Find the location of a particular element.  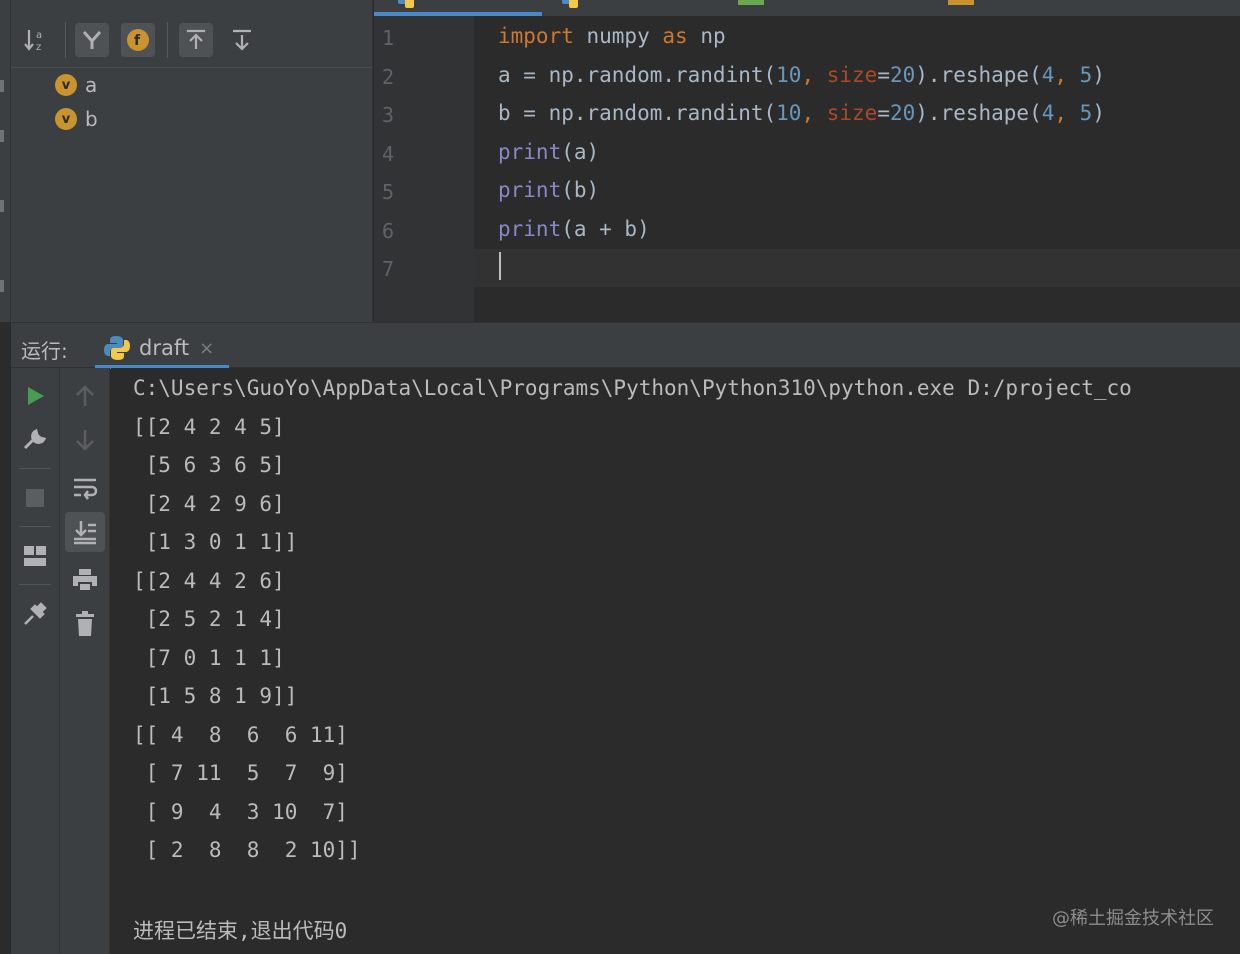

console-line: [2 5 2 1 4] is located at coordinates (209, 619).